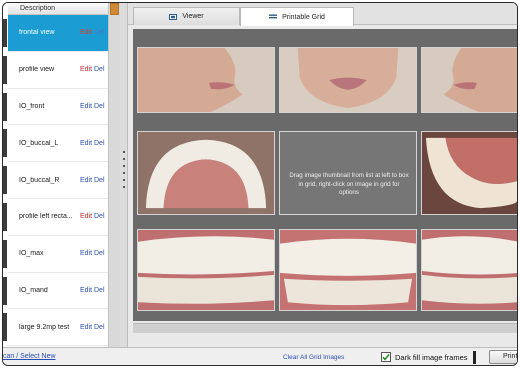  Describe the element at coordinates (37, 33) in the screenshot. I see `list-item-label: frontal view` at that location.